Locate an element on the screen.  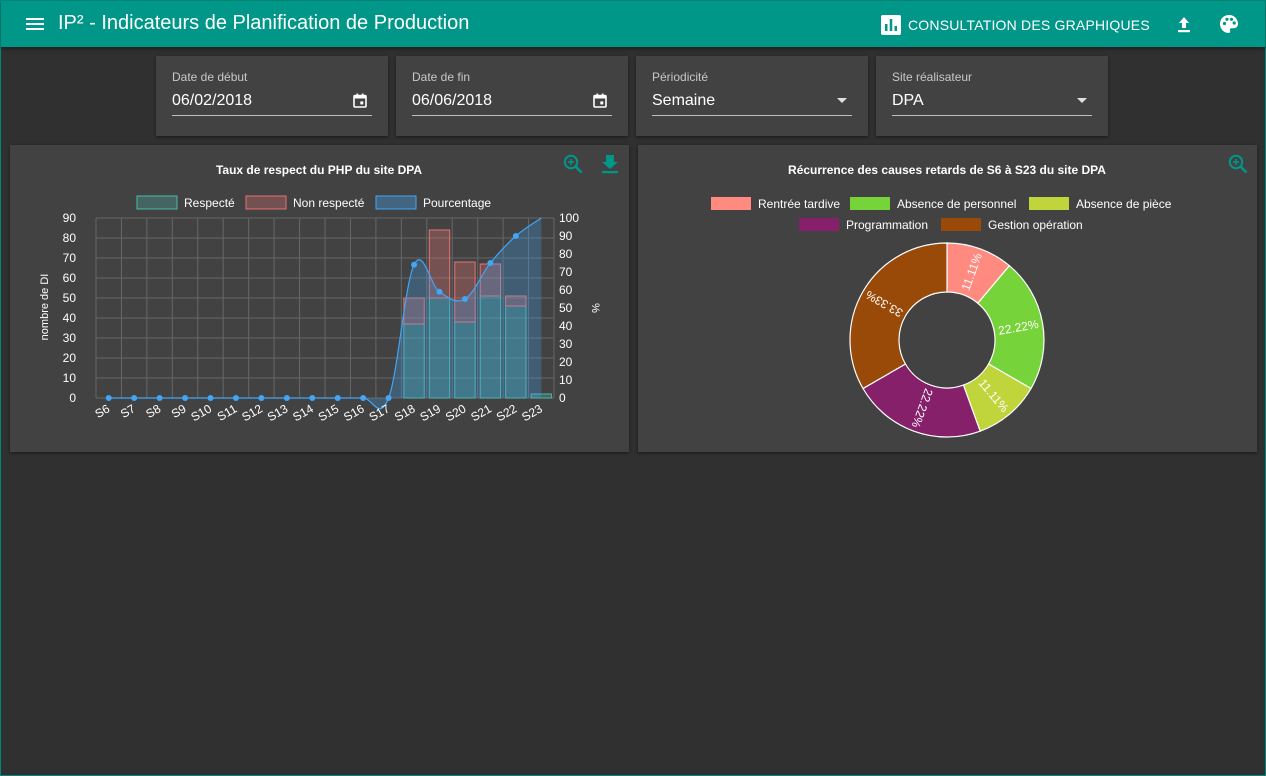
site-select: Site réalisateur DPA is located at coordinates (992, 96).